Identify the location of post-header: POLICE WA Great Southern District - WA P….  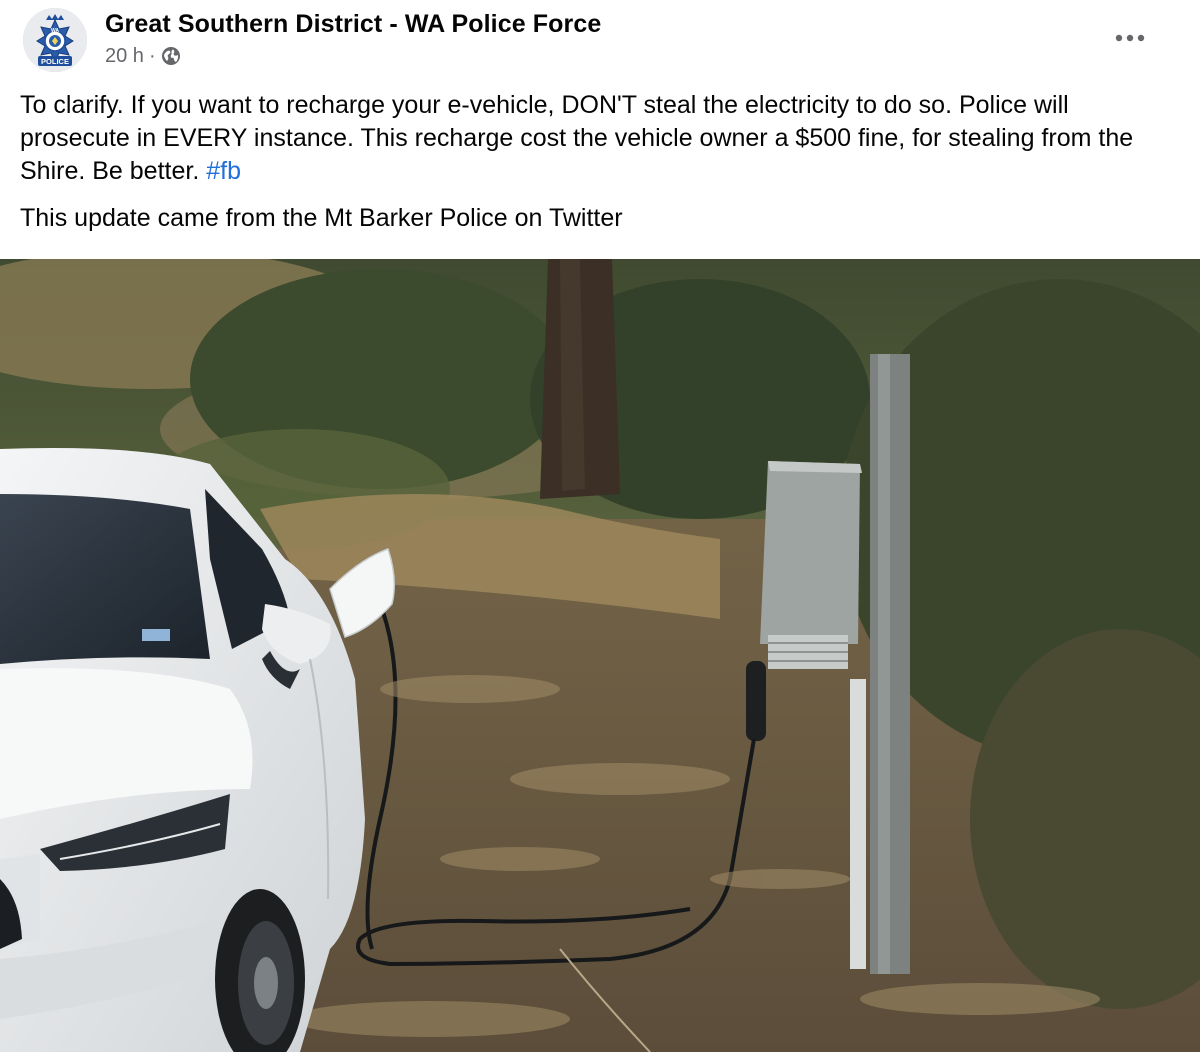
(600, 40).